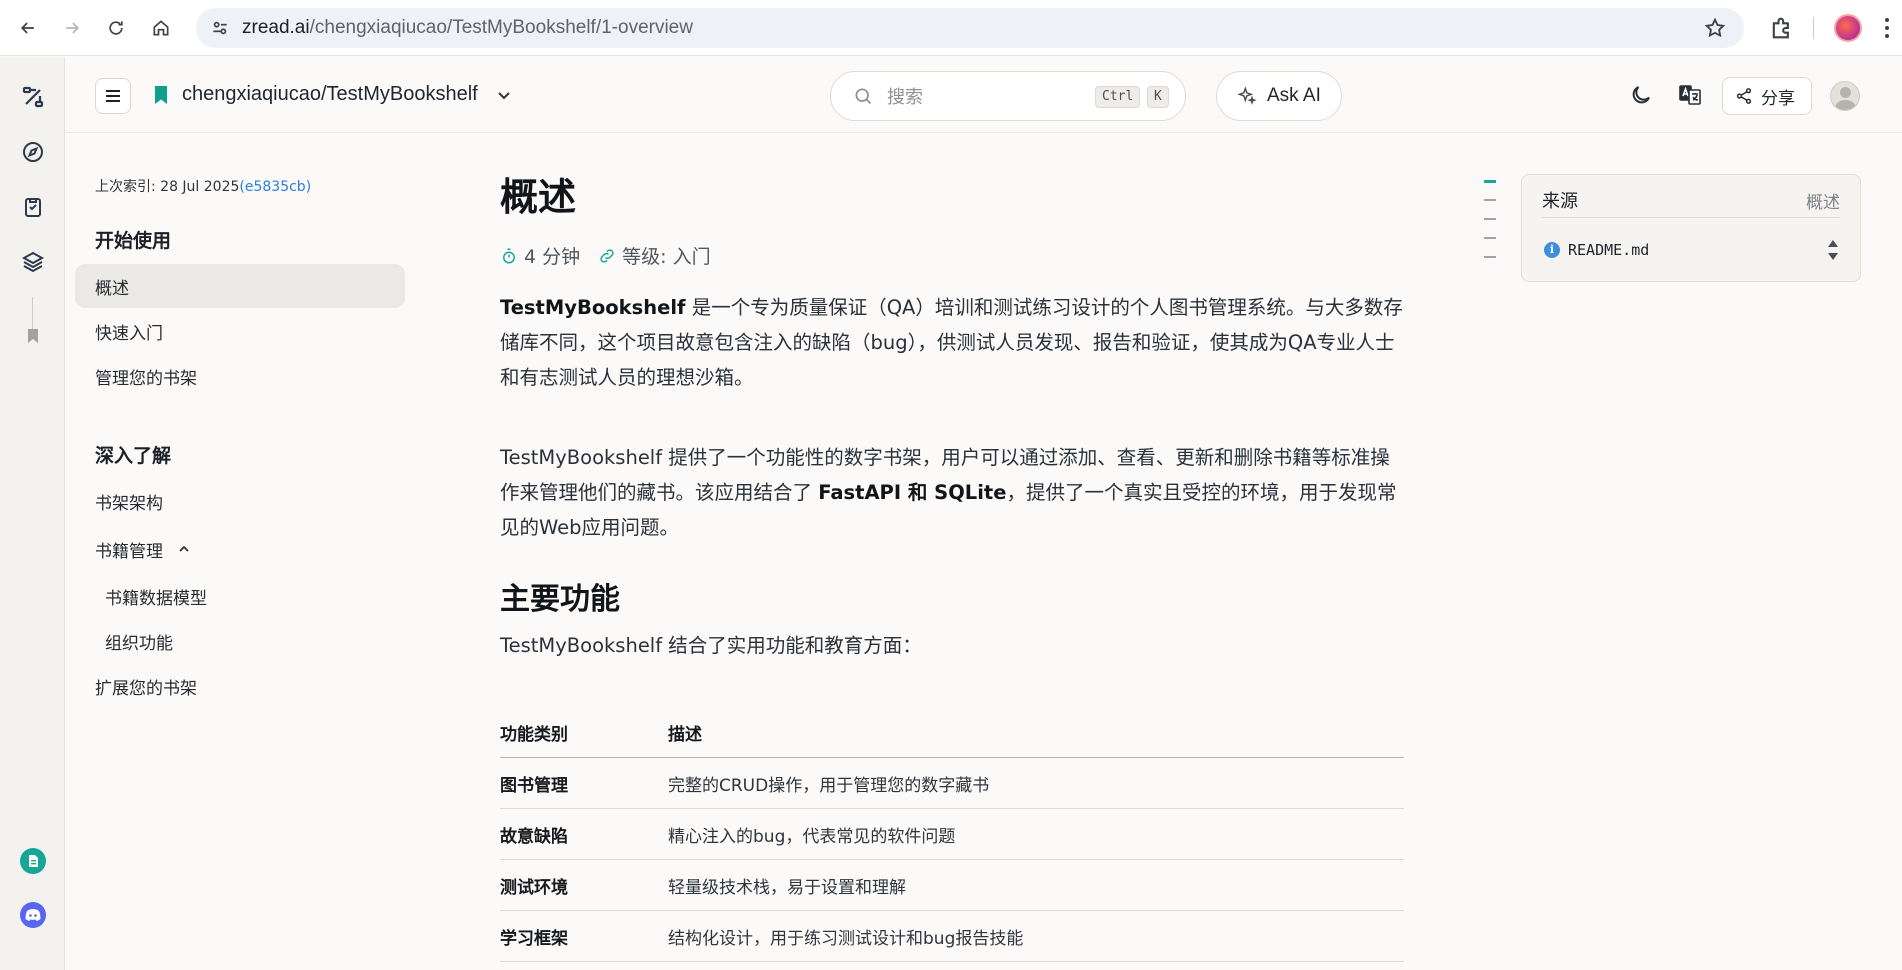 The image size is (1902, 970). I want to click on section-title-deep-dive: 深入了解, so click(133, 456).